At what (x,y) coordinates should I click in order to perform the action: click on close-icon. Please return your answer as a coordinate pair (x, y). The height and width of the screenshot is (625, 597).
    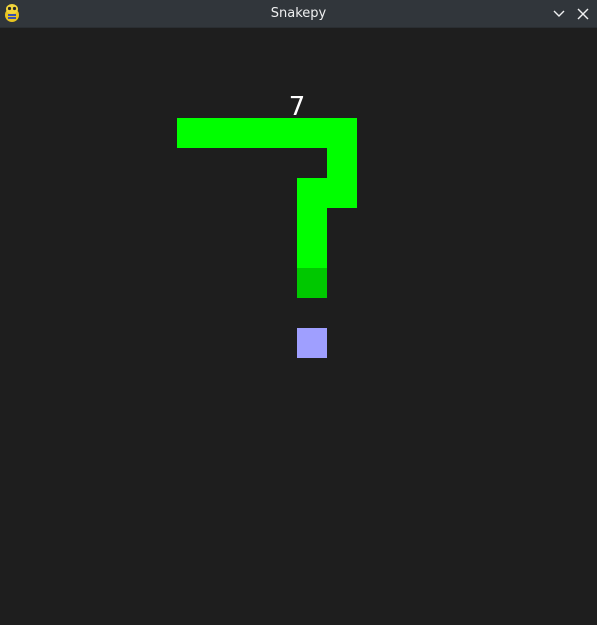
    Looking at the image, I should click on (583, 14).